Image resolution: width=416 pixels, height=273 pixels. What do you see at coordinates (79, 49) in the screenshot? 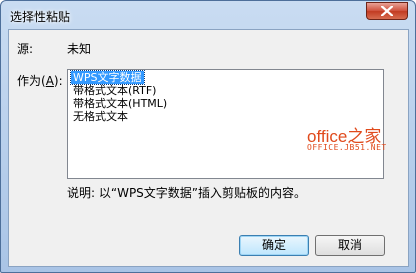
I see `source-value: 未知` at bounding box center [79, 49].